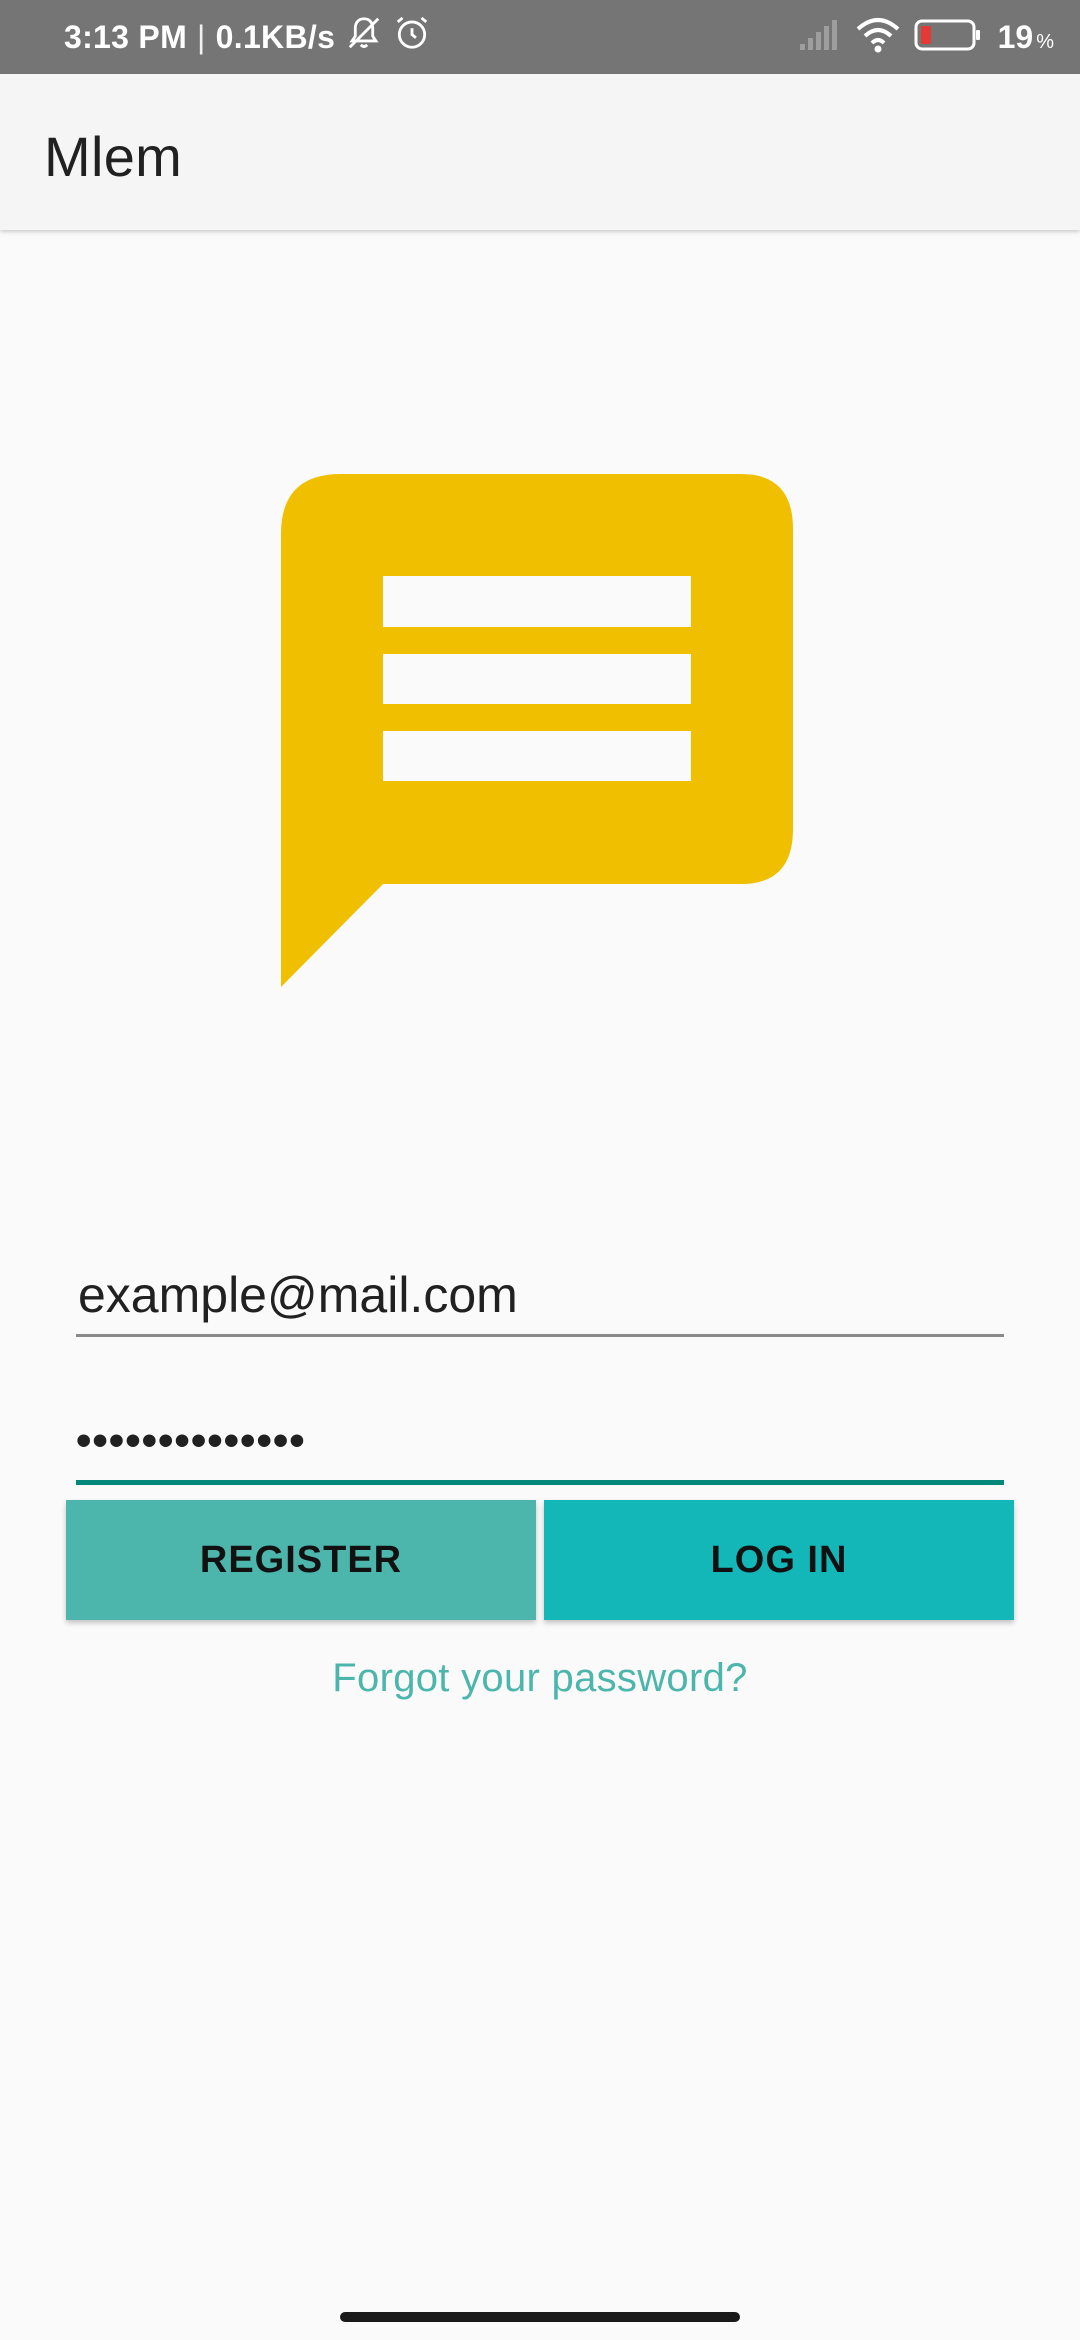 This screenshot has width=1080, height=2340. I want to click on alarm-icon, so click(412, 37).